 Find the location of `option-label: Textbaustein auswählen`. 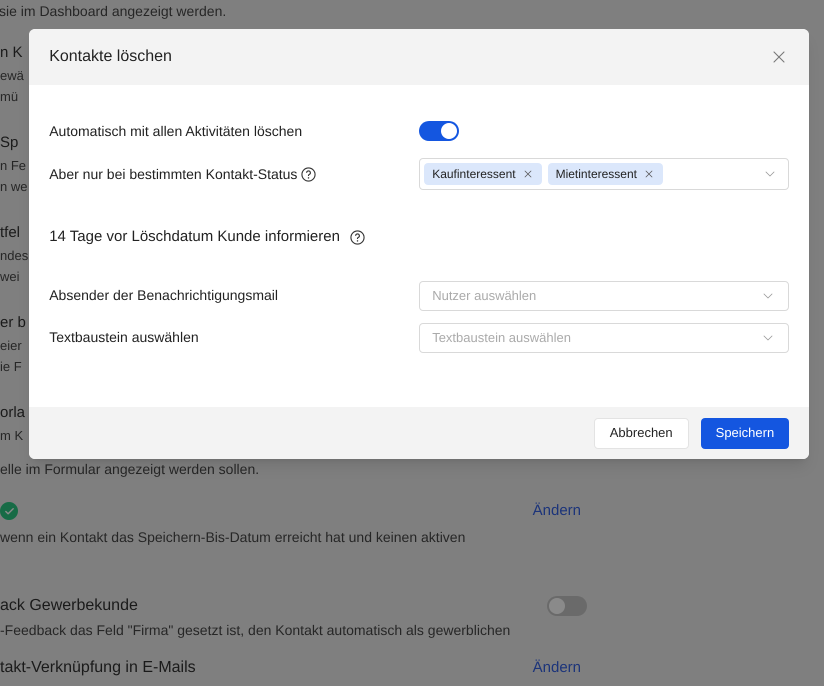

option-label: Textbaustein auswählen is located at coordinates (124, 337).